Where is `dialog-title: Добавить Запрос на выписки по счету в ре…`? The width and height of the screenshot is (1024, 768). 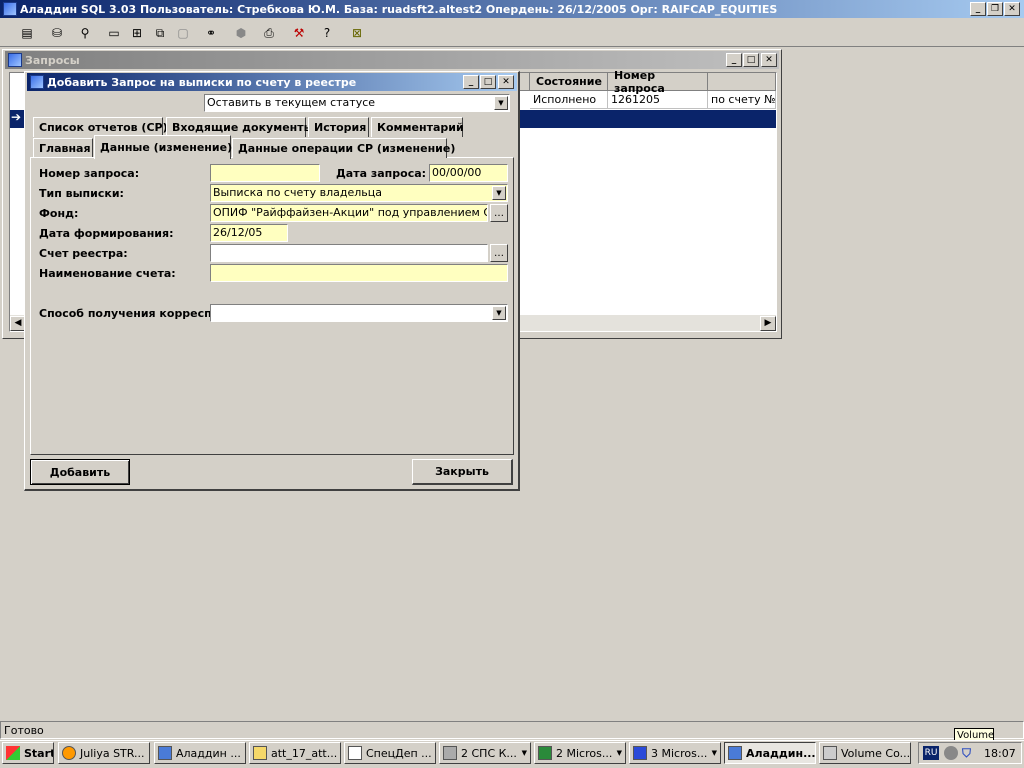
dialog-title: Добавить Запрос на выписки по счету в ре… is located at coordinates (202, 82).